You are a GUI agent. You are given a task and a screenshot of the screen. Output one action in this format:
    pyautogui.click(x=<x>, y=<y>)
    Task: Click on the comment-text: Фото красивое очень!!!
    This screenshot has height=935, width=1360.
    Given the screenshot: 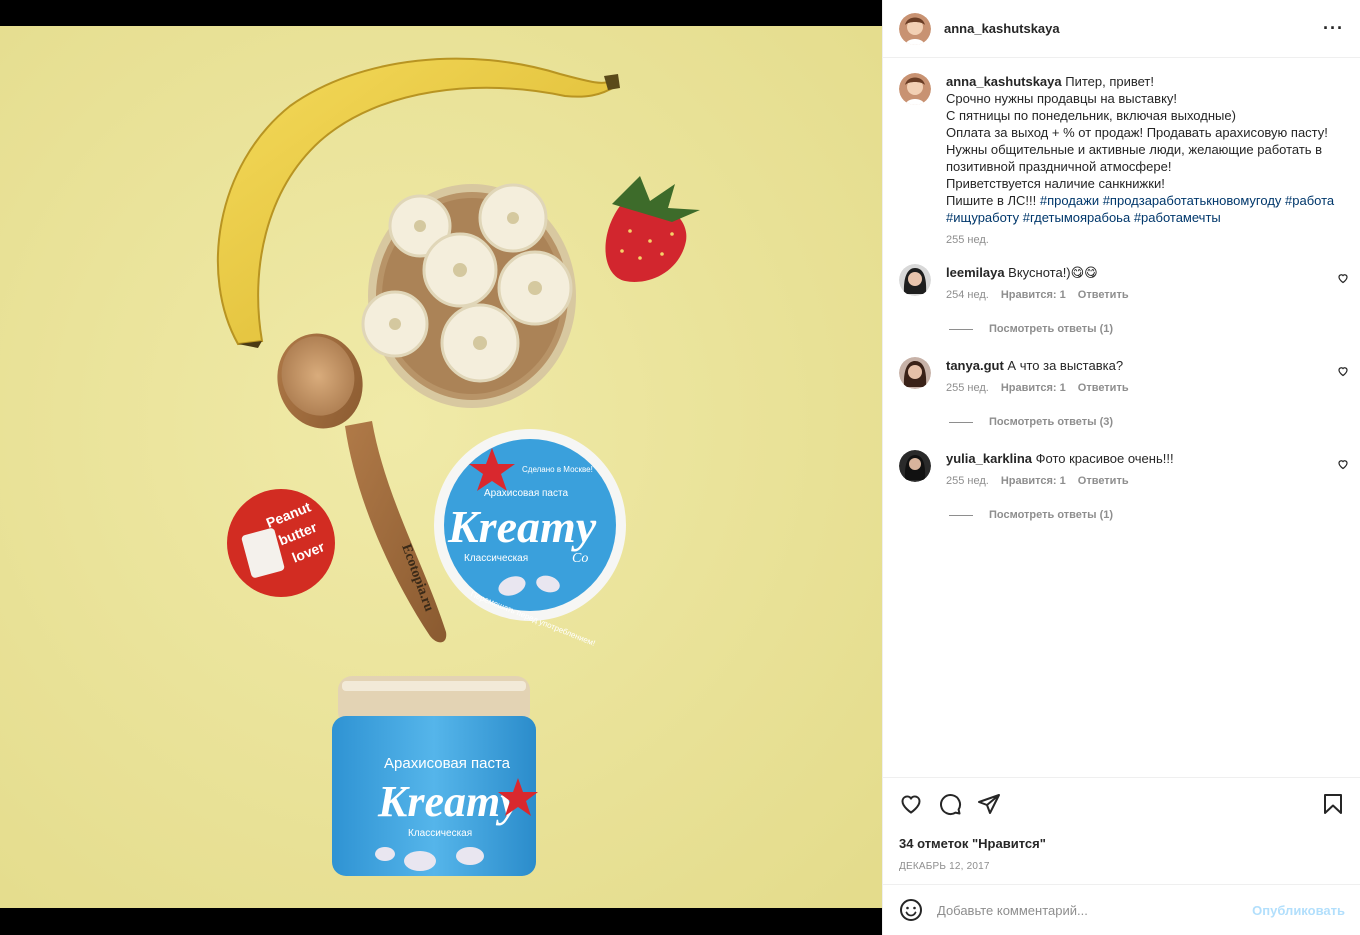 What is the action you would take?
    pyautogui.click(x=1104, y=458)
    